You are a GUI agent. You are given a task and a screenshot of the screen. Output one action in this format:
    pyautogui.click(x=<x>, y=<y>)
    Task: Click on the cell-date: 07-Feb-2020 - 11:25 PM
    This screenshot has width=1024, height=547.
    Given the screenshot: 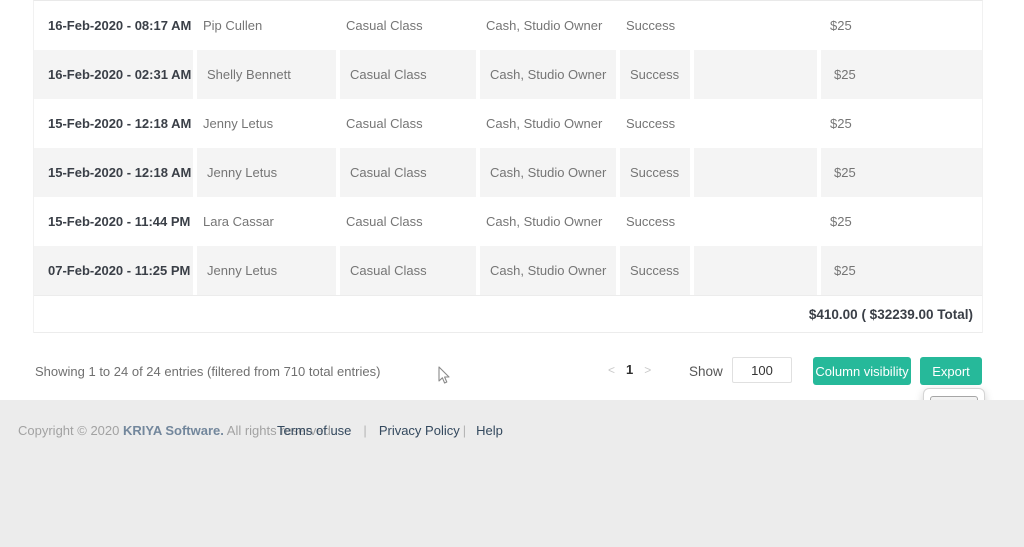 What is the action you would take?
    pyautogui.click(x=113, y=270)
    